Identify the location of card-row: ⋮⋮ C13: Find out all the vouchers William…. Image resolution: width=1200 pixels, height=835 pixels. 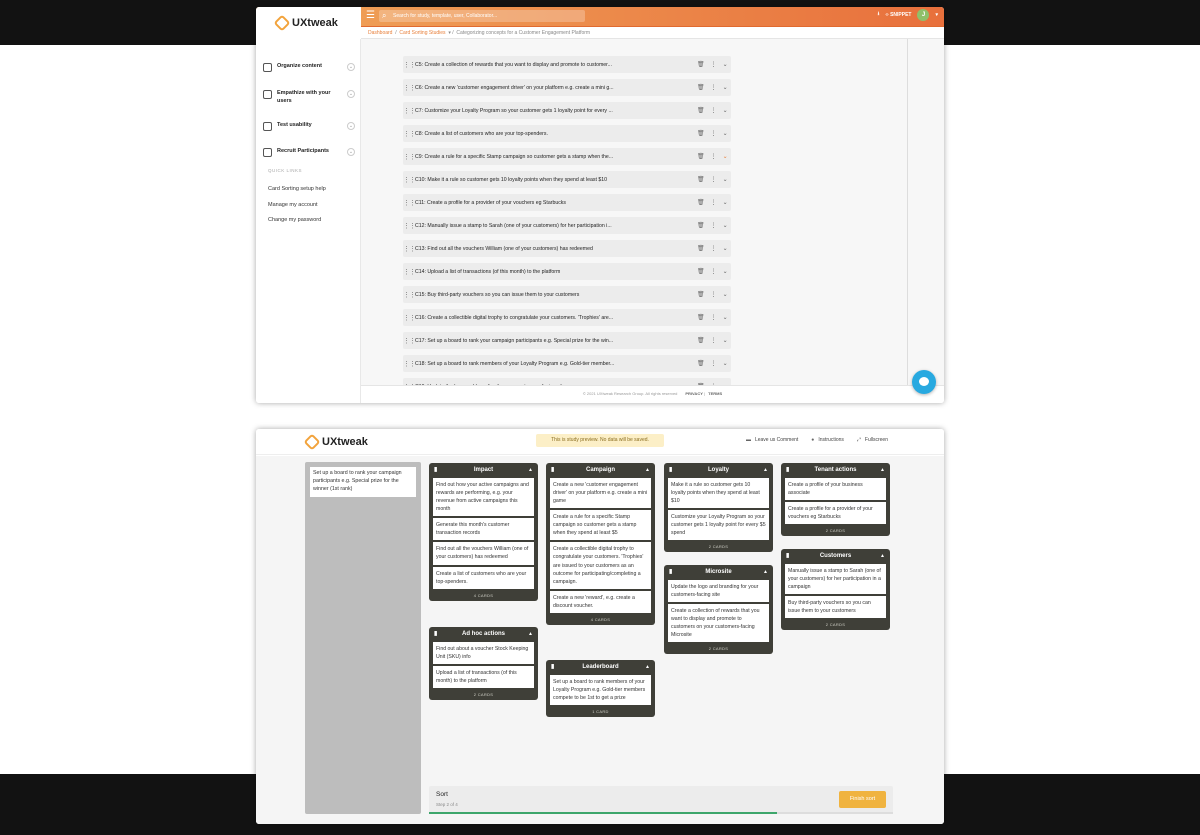
(567, 248).